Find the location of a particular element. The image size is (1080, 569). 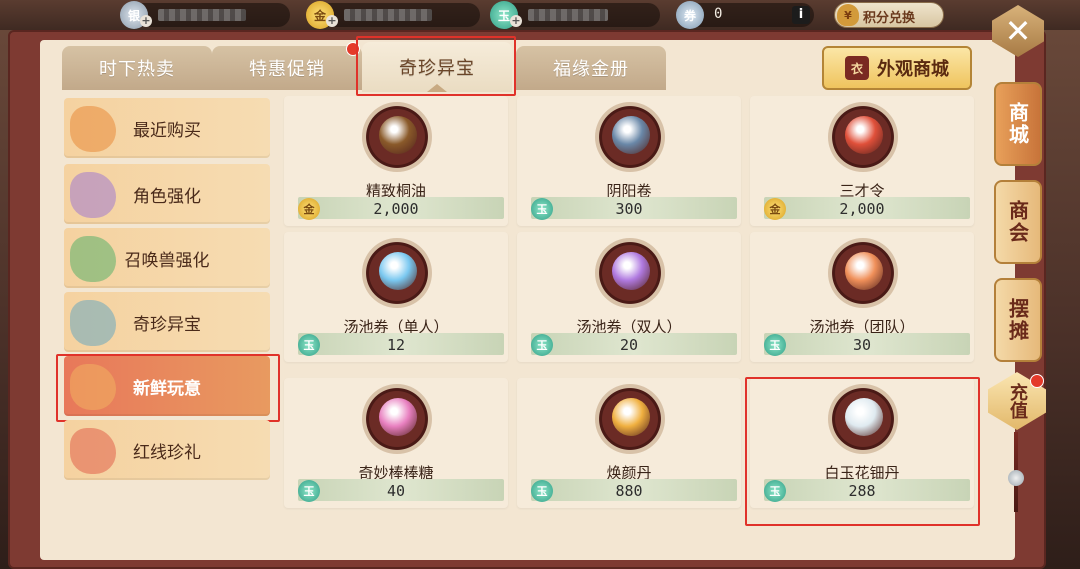

info-icon: i is located at coordinates (801, 15).